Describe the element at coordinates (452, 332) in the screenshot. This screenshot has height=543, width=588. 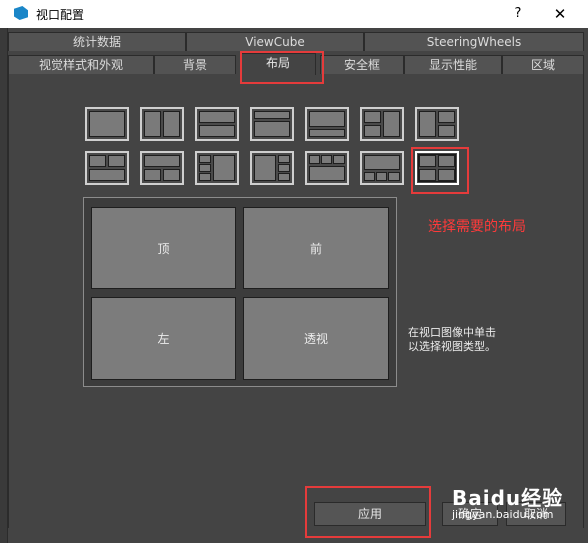
I see `hint-line-1: 在视口图像中单击` at that location.